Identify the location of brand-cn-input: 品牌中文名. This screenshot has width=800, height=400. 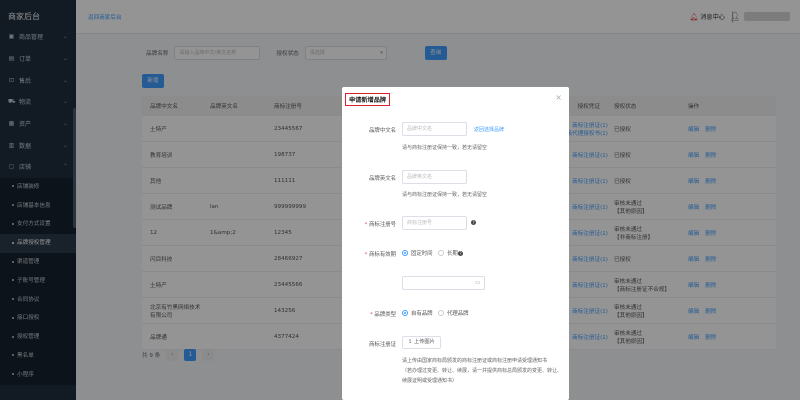
(434, 129).